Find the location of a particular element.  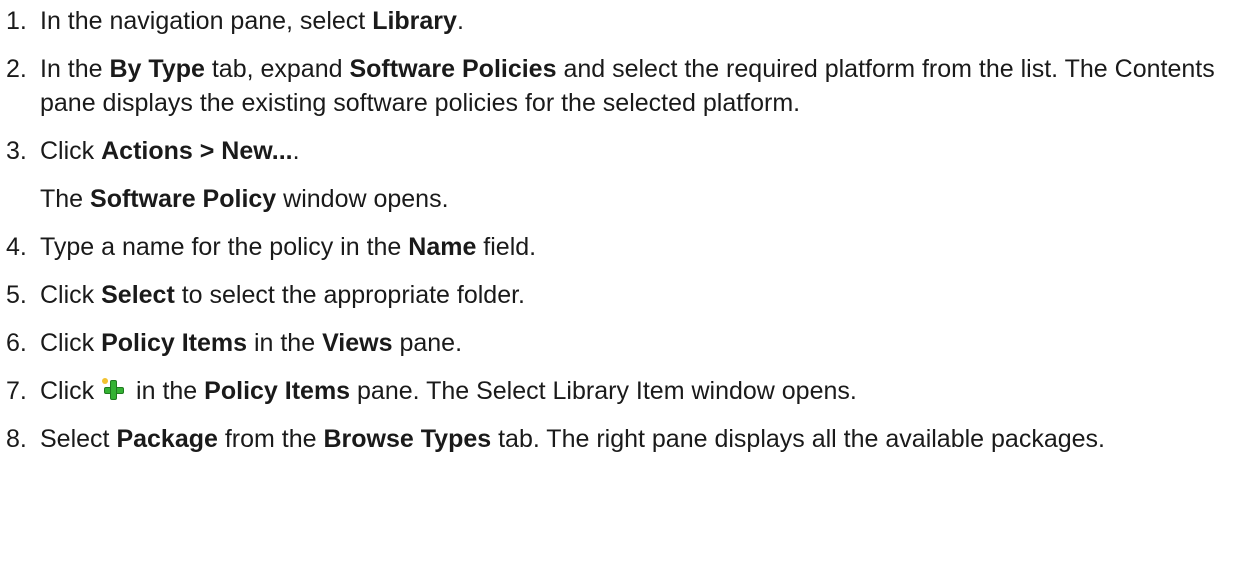

step-text: In the is located at coordinates (75, 69).